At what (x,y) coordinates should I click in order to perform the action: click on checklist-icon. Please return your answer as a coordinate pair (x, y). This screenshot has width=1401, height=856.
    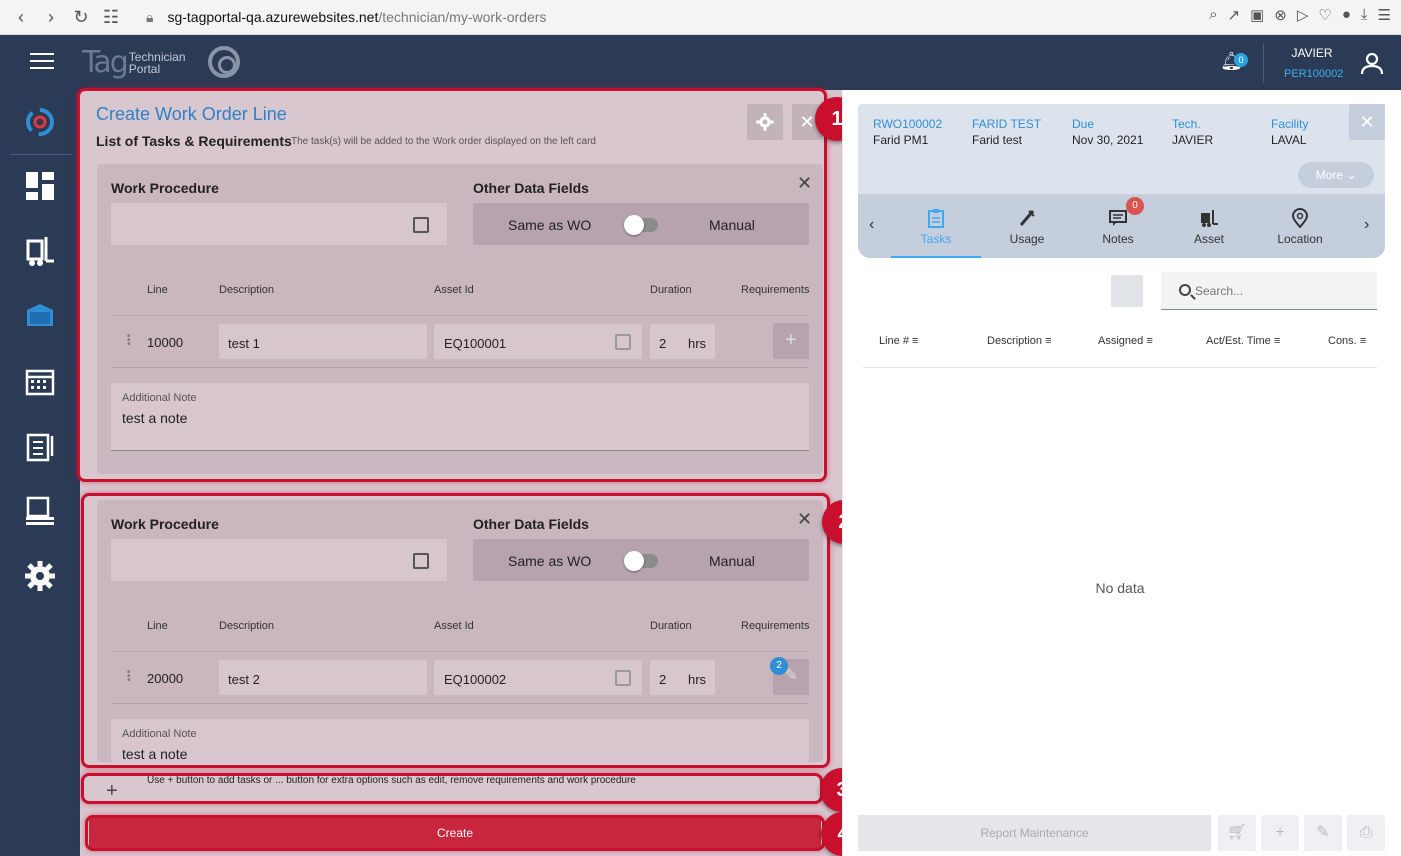
    Looking at the image, I should click on (40, 446).